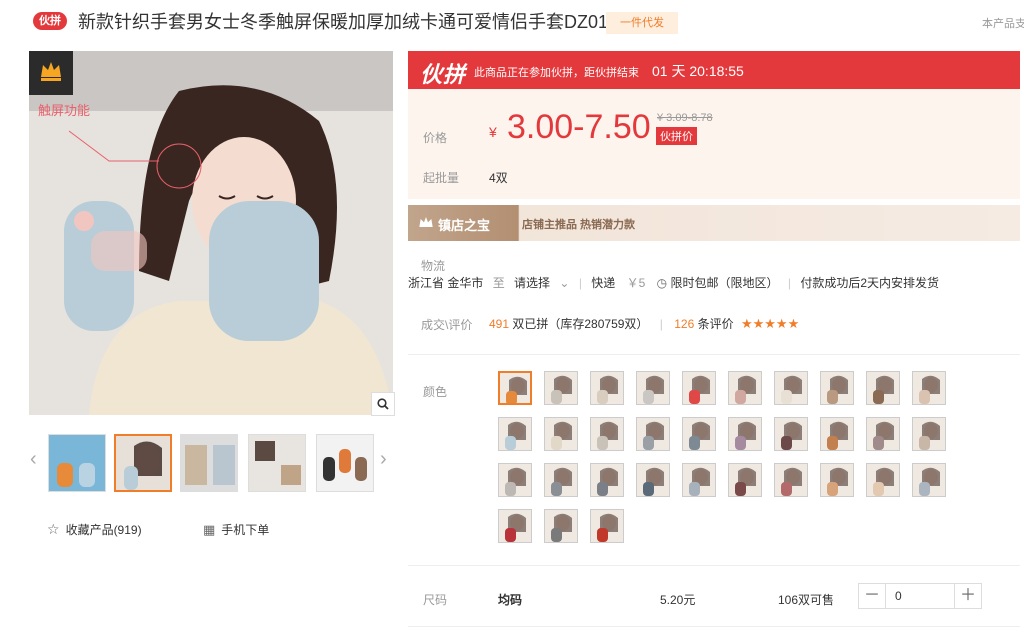 Image resolution: width=1024 pixels, height=635 pixels. What do you see at coordinates (636, 283) in the screenshot?
I see `shipping-fee: ￥5` at bounding box center [636, 283].